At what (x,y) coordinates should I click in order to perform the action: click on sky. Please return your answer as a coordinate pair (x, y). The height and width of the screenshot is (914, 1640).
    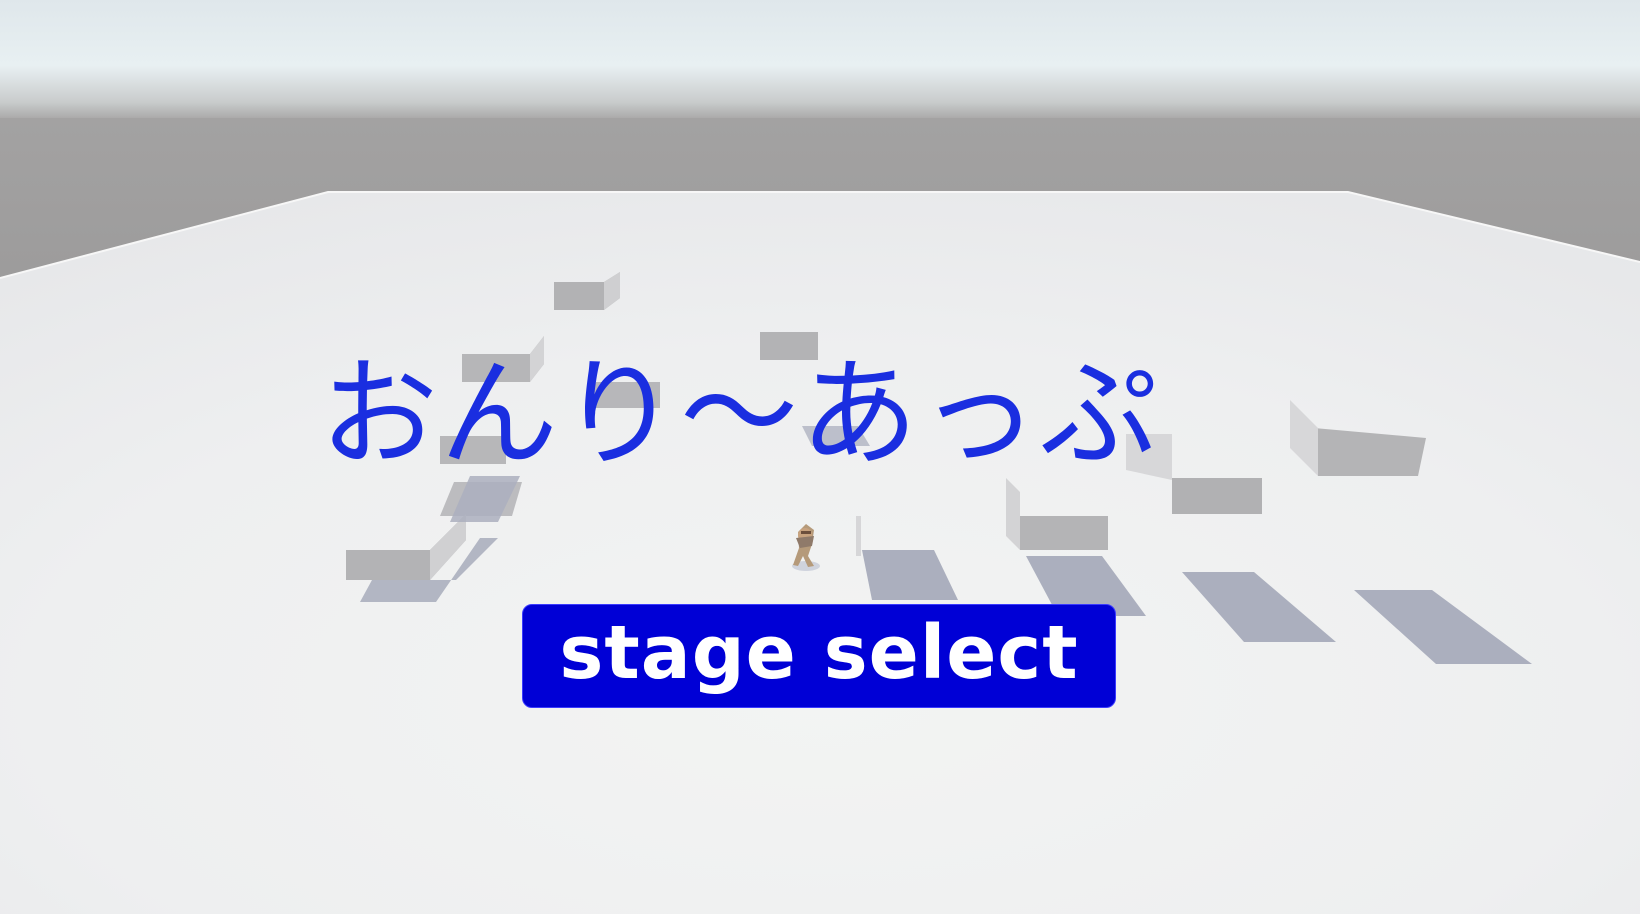
    Looking at the image, I should click on (820, 60).